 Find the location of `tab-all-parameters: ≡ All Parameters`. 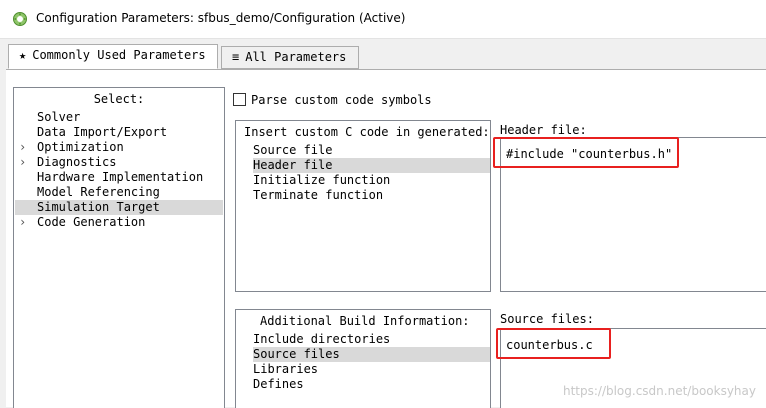

tab-all-parameters: ≡ All Parameters is located at coordinates (290, 57).